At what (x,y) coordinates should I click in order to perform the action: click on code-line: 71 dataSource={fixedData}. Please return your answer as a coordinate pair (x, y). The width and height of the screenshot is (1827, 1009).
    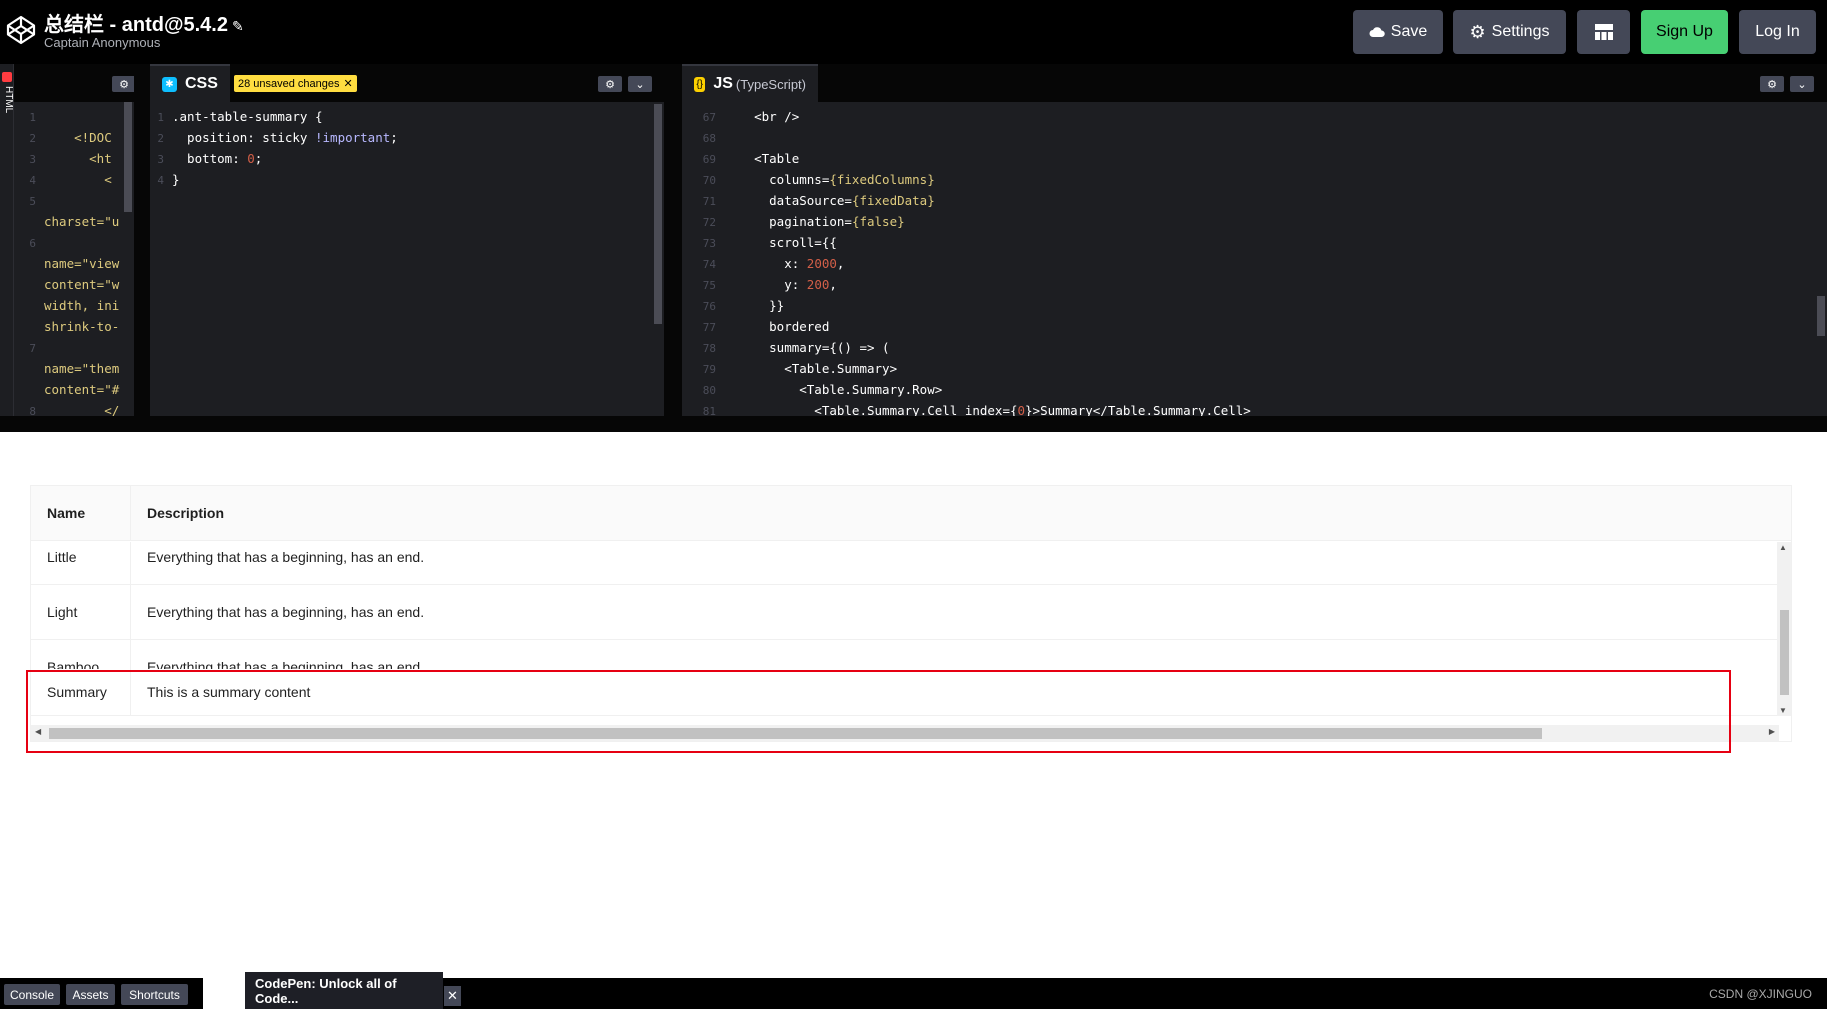
    Looking at the image, I should click on (1254, 200).